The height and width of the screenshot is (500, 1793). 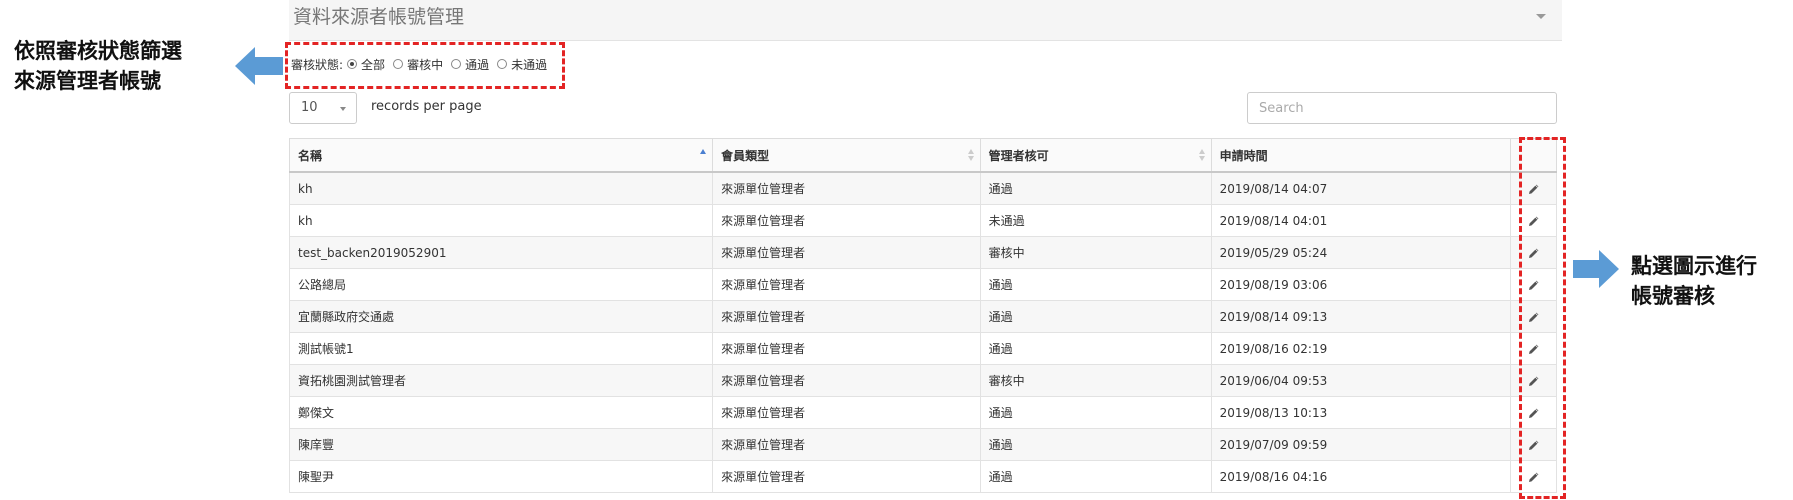 What do you see at coordinates (323, 108) in the screenshot?
I see `page-length-select: 10` at bounding box center [323, 108].